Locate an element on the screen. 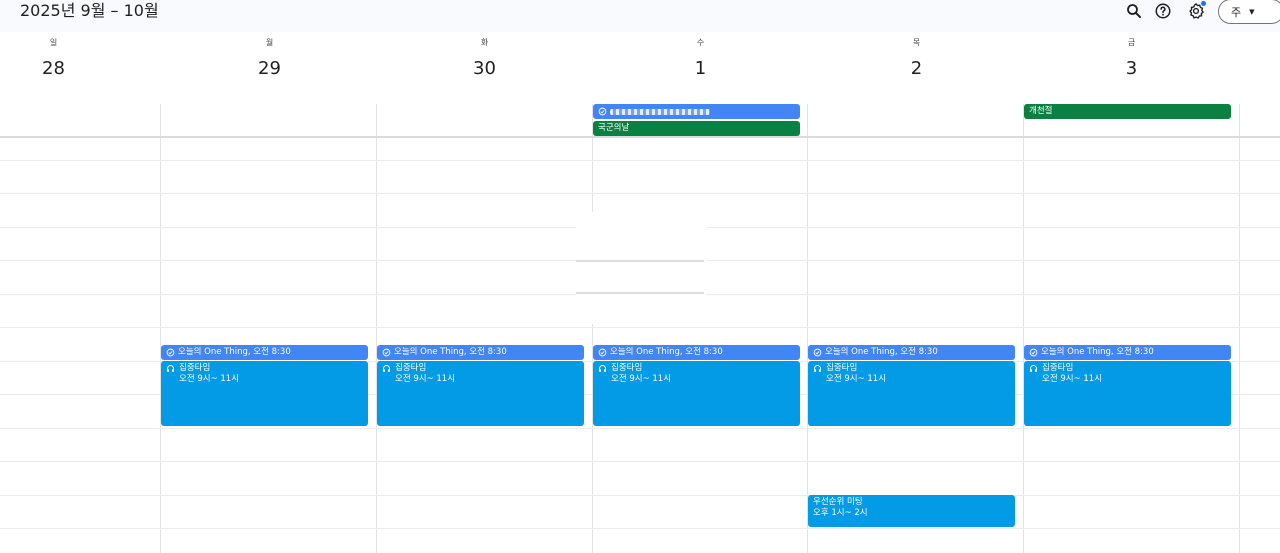 The width and height of the screenshot is (1280, 553). all-day-task-chip is located at coordinates (696, 111).